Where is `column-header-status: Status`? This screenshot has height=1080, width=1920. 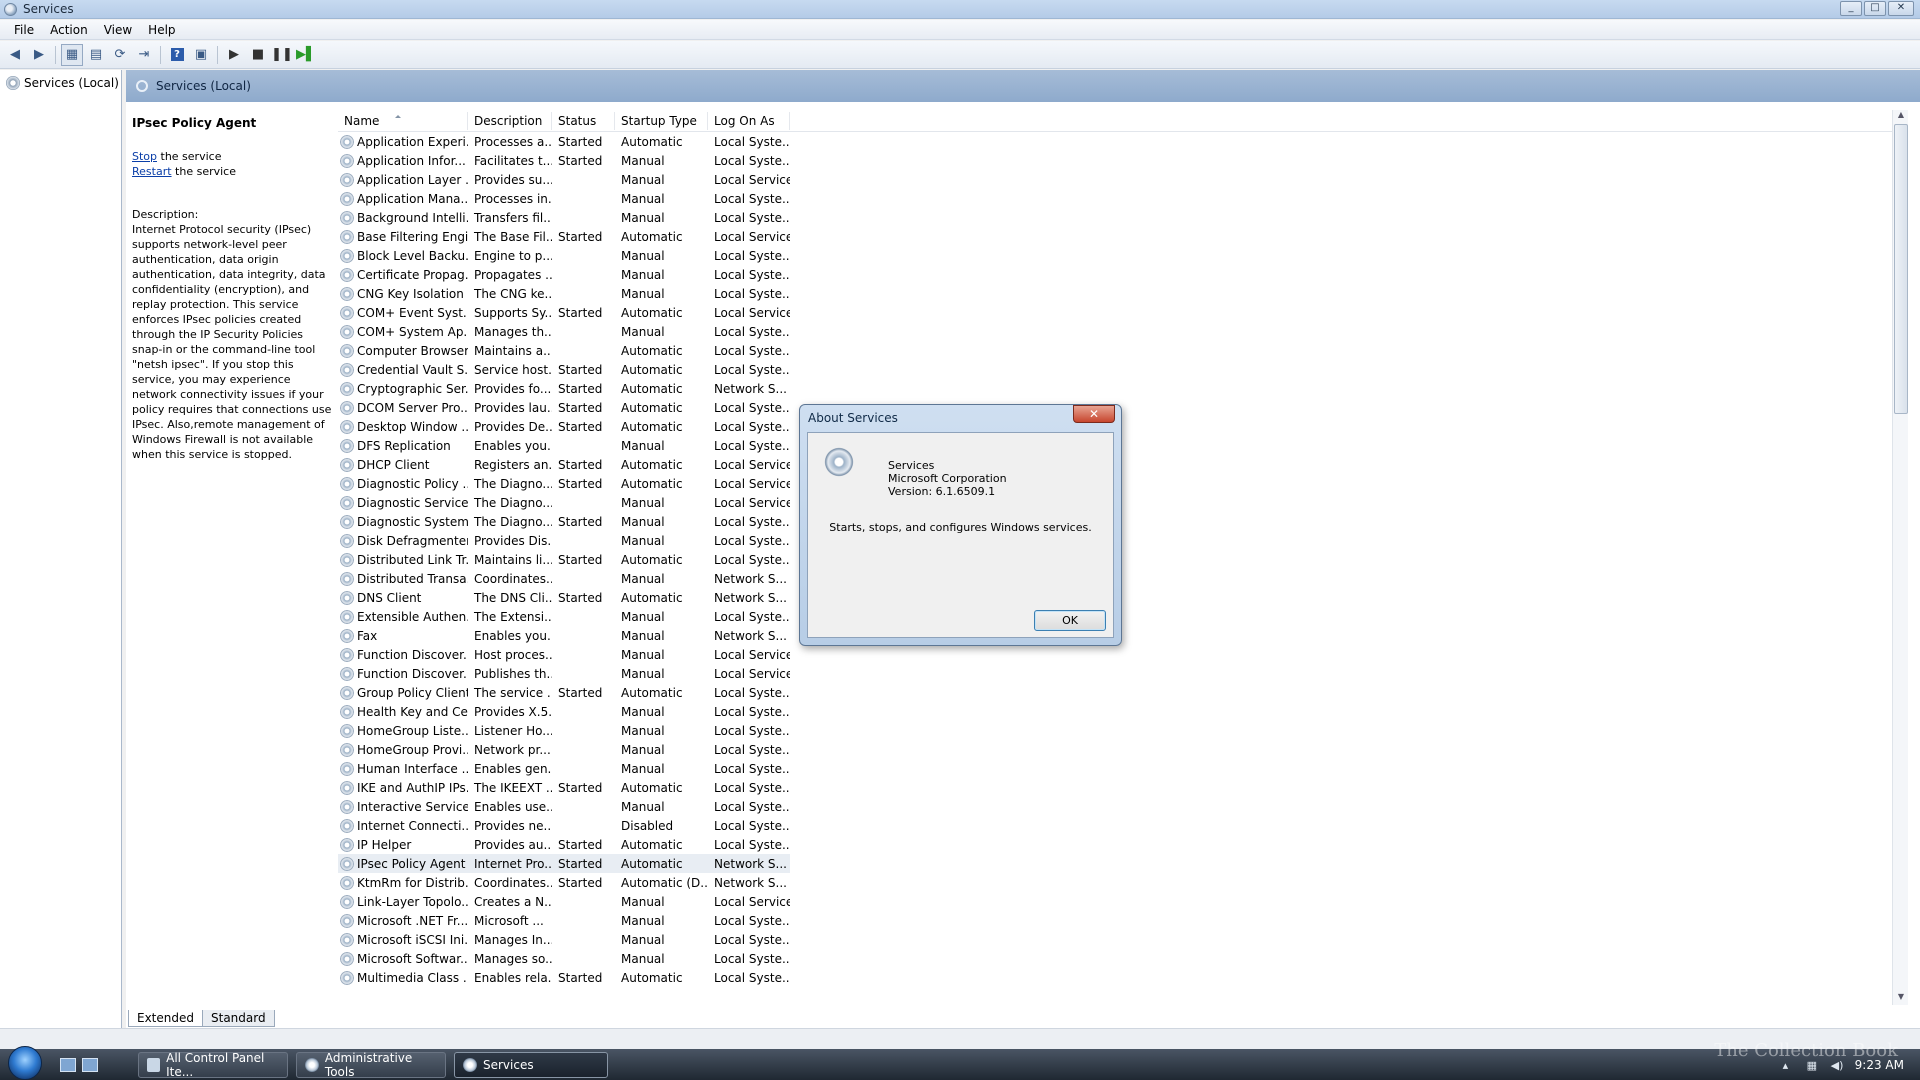
column-header-status: Status is located at coordinates (583, 120).